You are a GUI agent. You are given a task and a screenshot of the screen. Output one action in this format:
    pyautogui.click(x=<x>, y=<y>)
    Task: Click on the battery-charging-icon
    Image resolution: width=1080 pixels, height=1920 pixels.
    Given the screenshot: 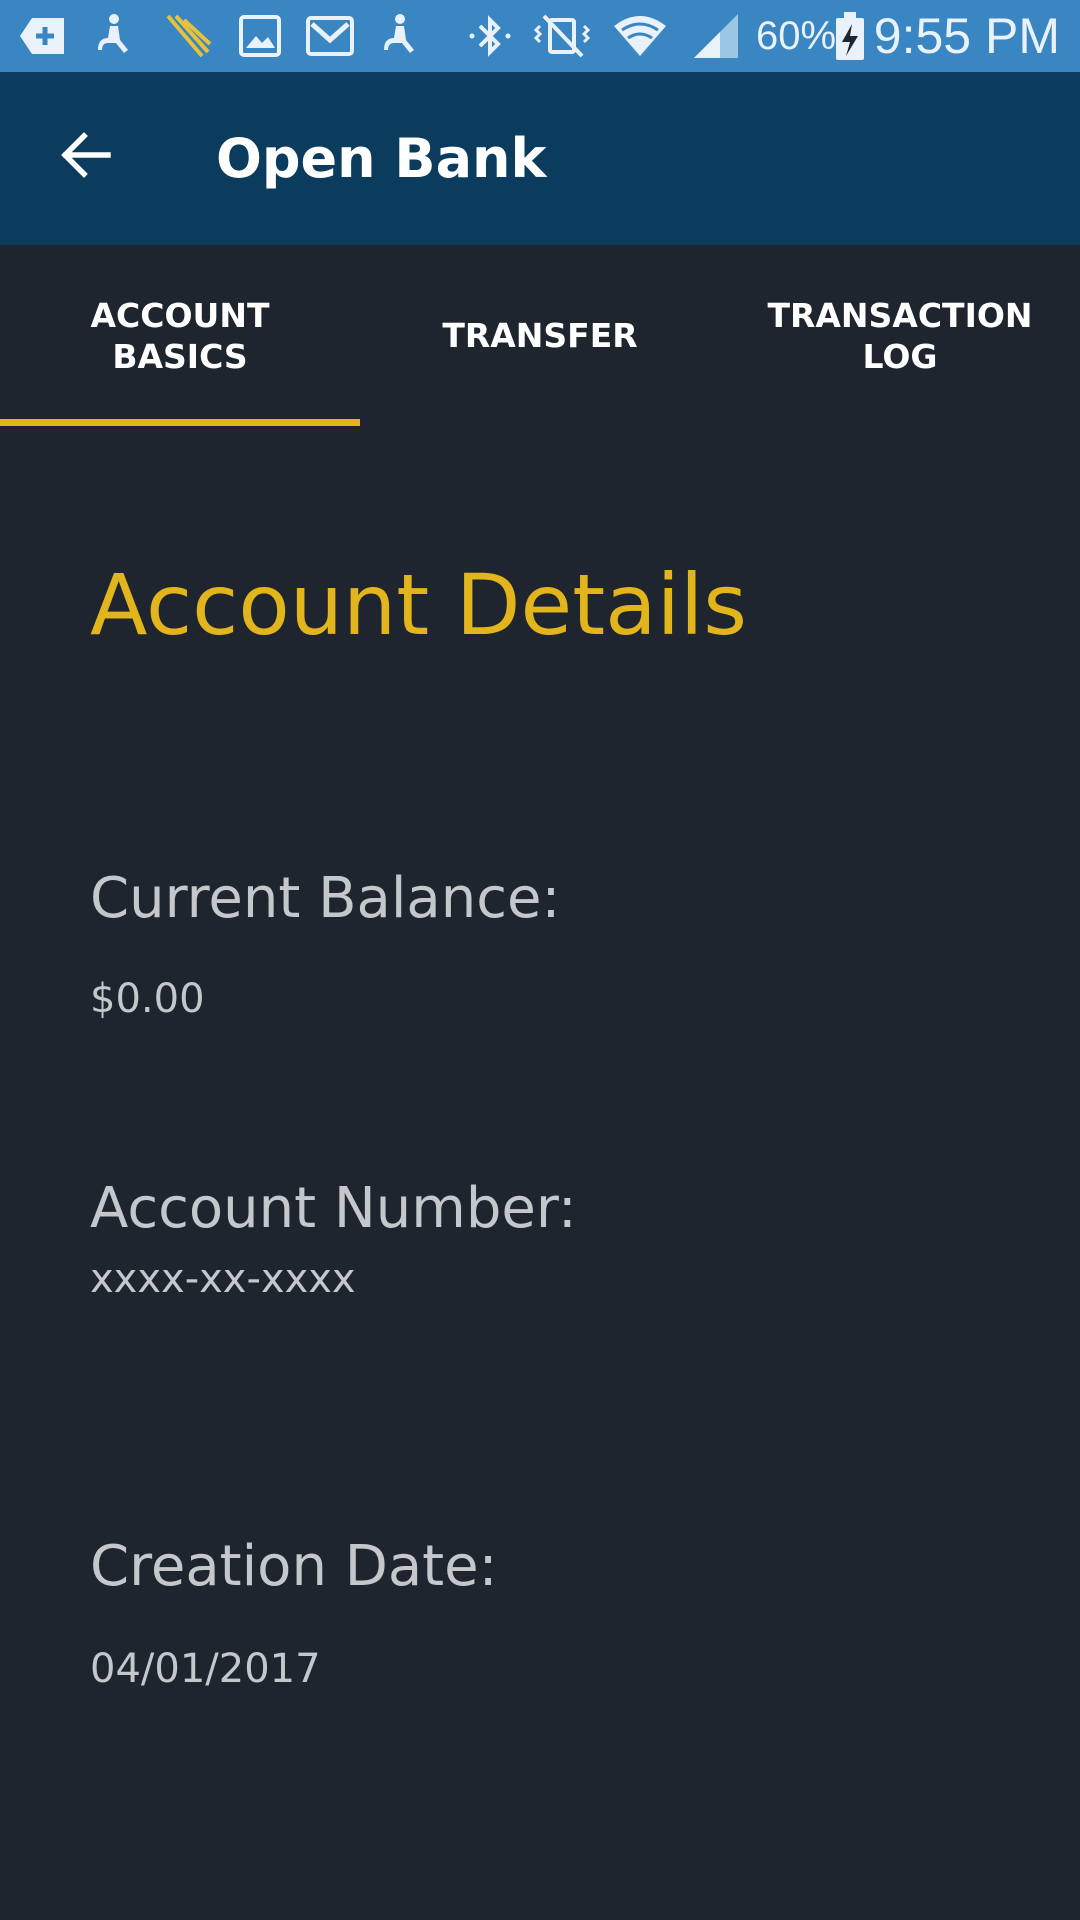 What is the action you would take?
    pyautogui.click(x=850, y=36)
    